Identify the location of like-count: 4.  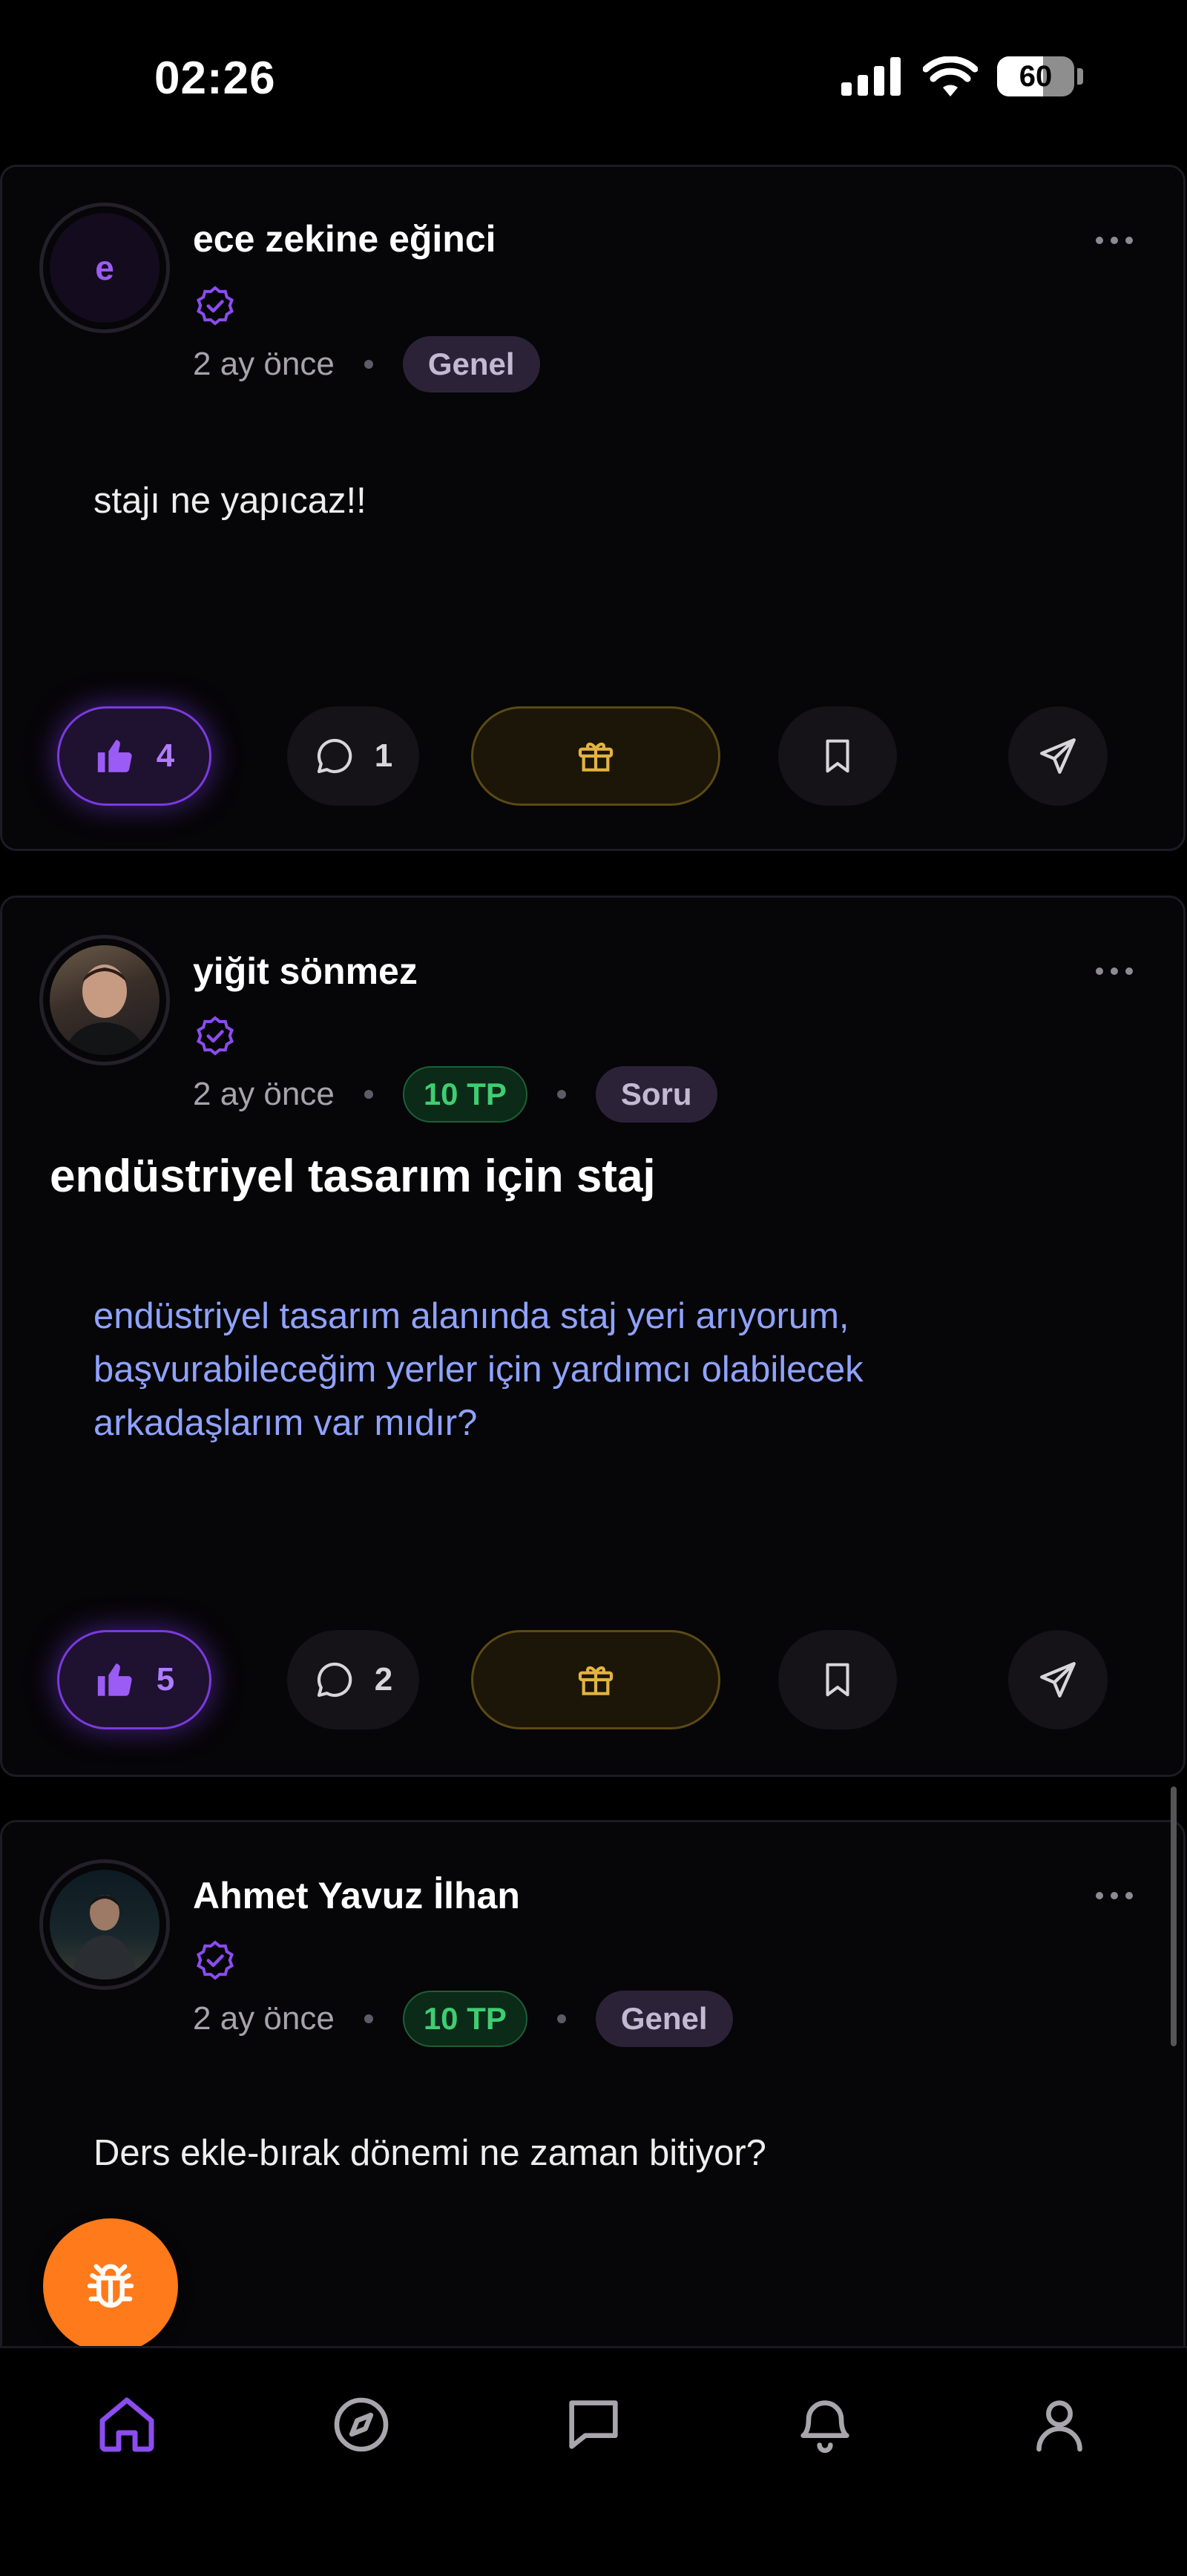
(165, 755).